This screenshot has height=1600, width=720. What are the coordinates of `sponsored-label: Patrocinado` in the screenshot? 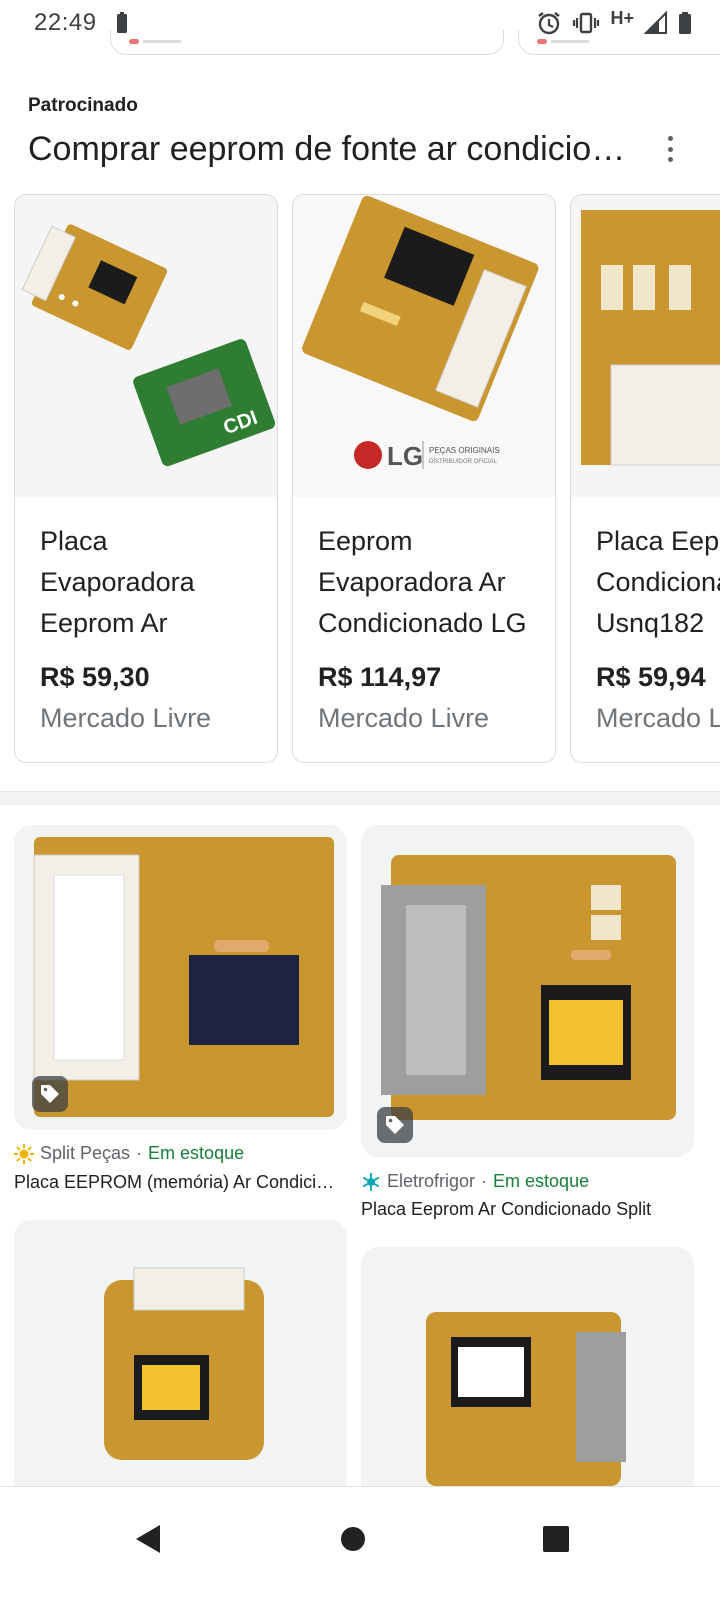 It's located at (83, 105).